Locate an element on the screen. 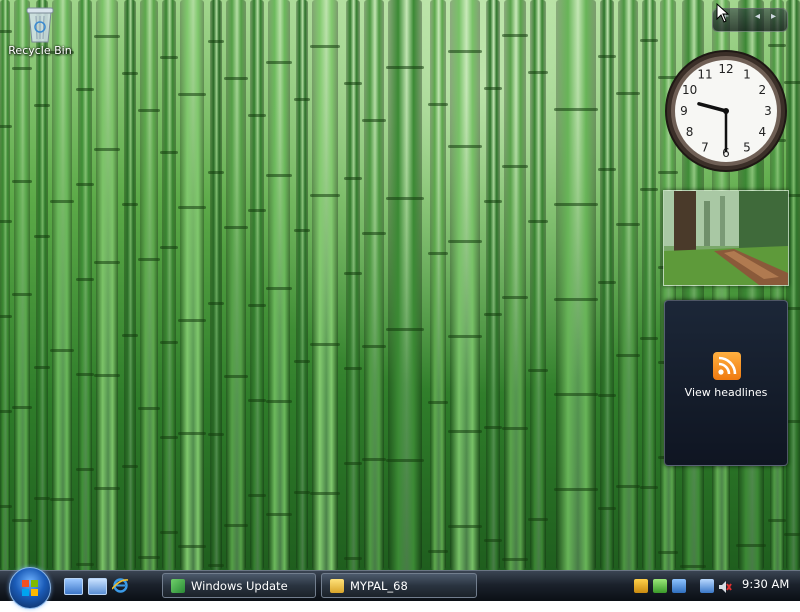 This screenshot has height=612, width=800. previous-icon: ◂ is located at coordinates (757, 16).